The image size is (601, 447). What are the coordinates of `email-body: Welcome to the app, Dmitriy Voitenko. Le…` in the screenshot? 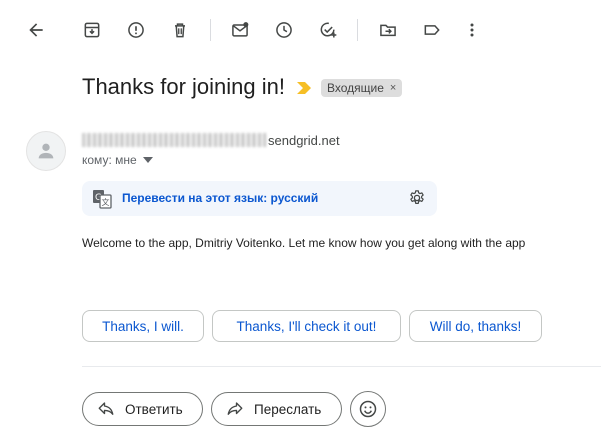 It's located at (304, 243).